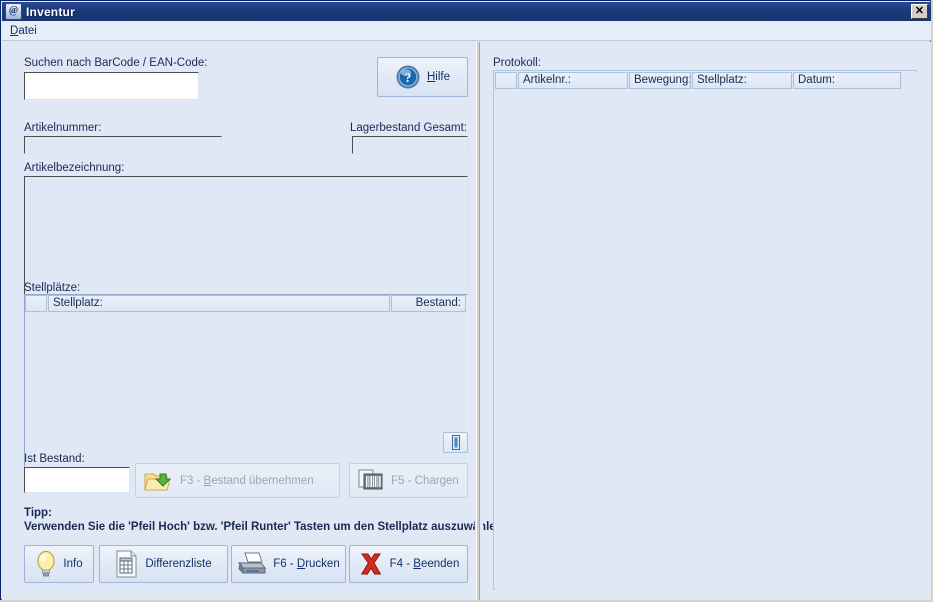  What do you see at coordinates (36, 303) in the screenshot?
I see `stellplaetze-col-select` at bounding box center [36, 303].